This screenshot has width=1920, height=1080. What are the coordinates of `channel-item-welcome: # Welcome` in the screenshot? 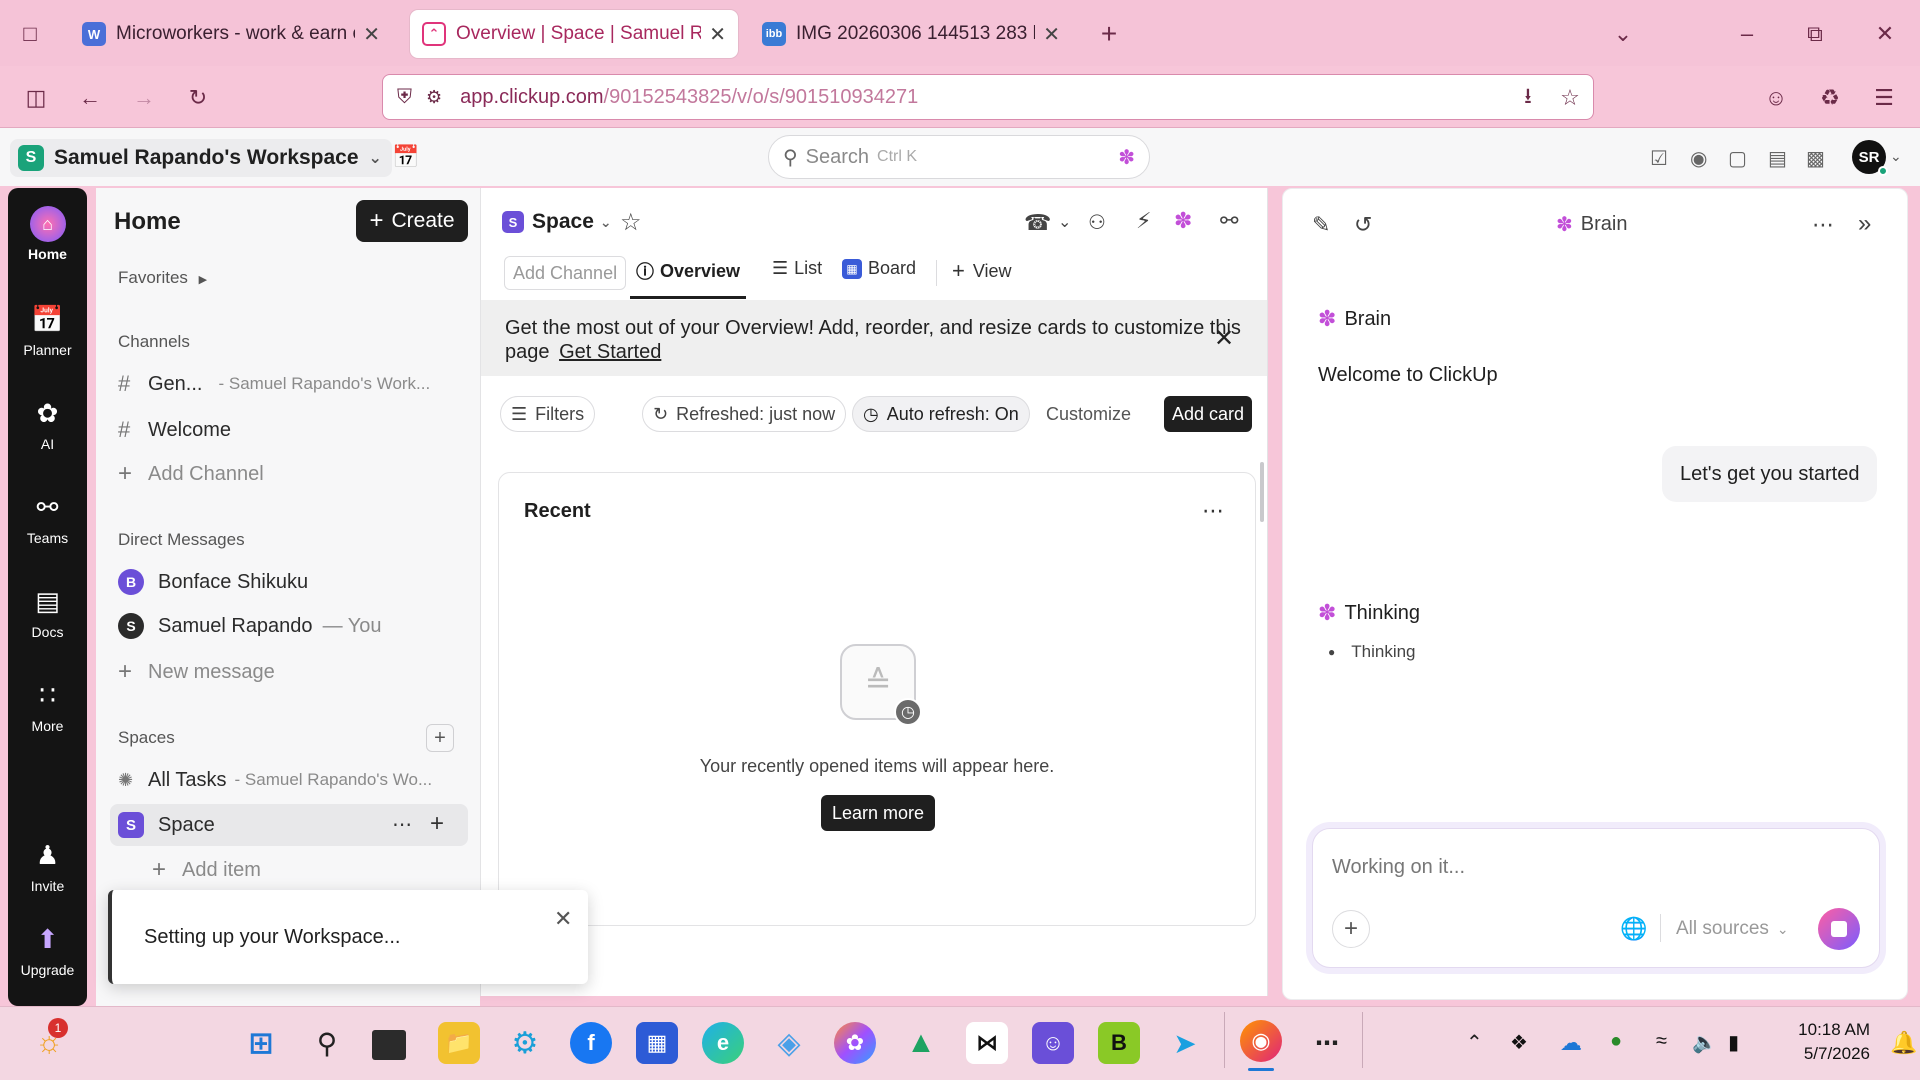 It's located at (174, 430).